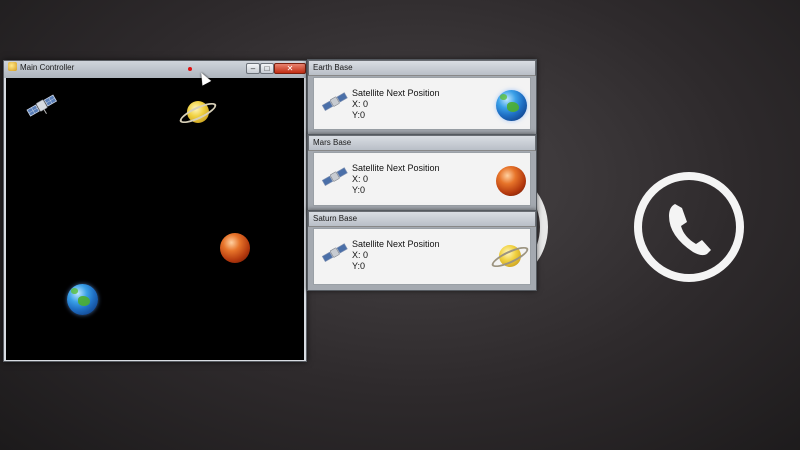 The image size is (800, 450). What do you see at coordinates (422, 68) in the screenshot?
I see `earth-base-titlebar: Earth Base` at bounding box center [422, 68].